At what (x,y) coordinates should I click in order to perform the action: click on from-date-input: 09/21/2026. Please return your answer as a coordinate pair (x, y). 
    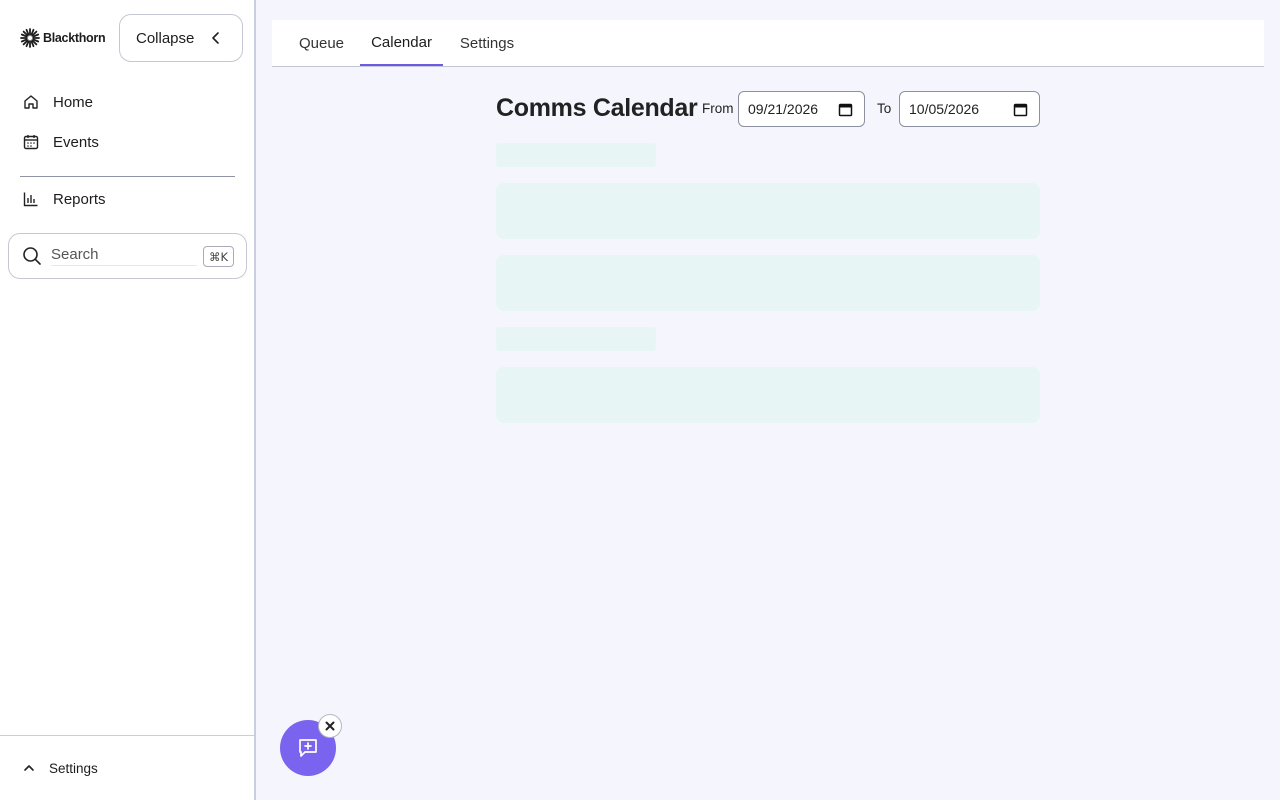
    Looking at the image, I should click on (801, 109).